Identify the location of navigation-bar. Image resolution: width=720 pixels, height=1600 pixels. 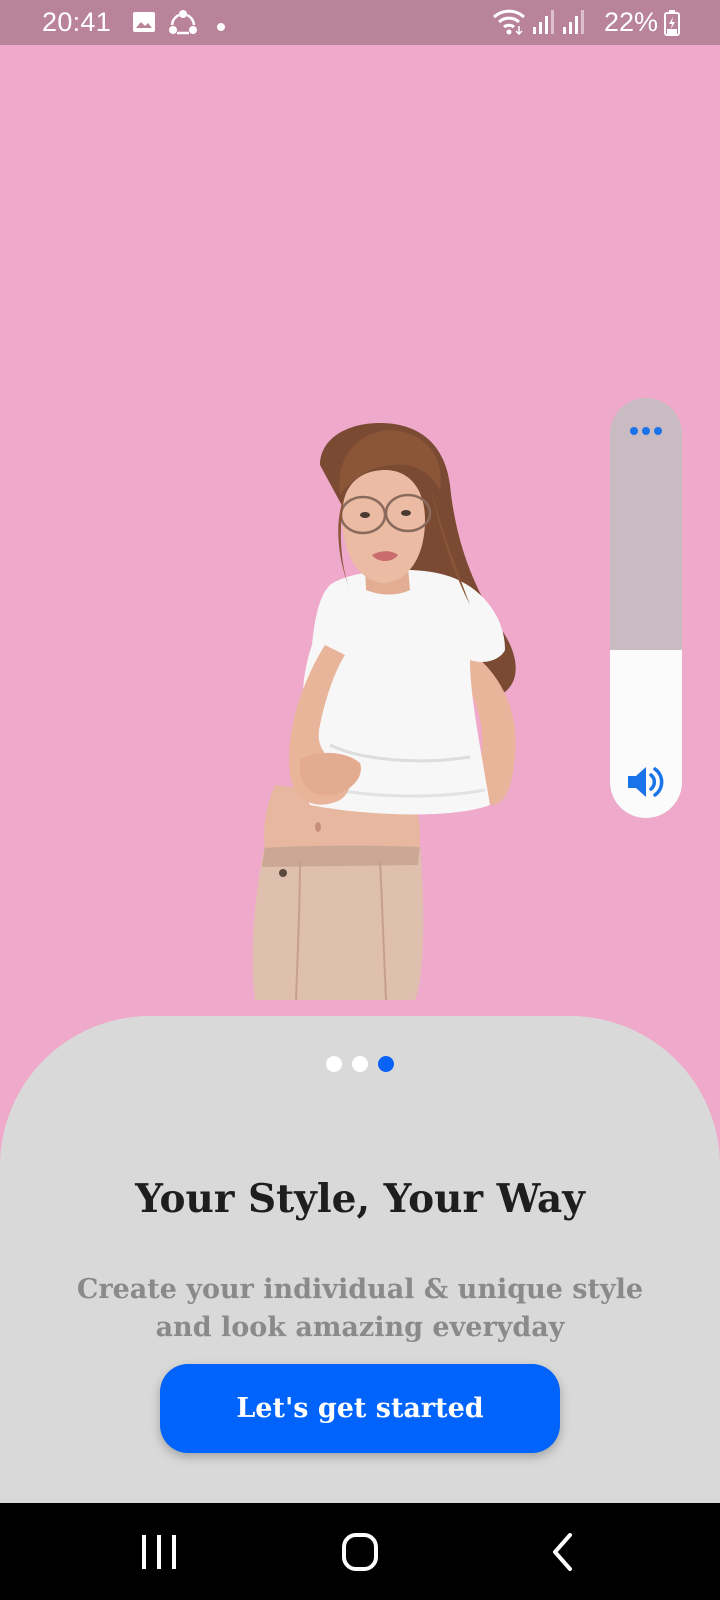
(360, 1551).